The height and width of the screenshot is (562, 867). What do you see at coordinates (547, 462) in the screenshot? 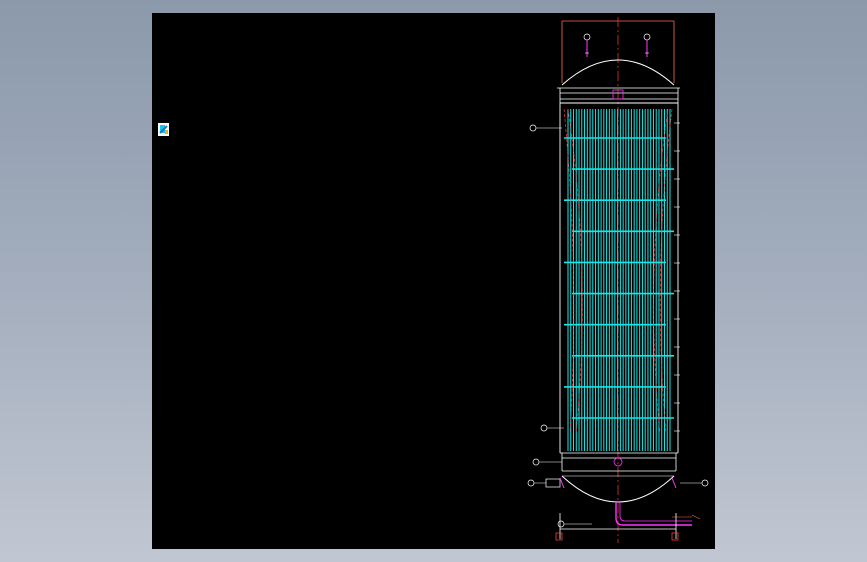
I see `callout-left-flange` at bounding box center [547, 462].